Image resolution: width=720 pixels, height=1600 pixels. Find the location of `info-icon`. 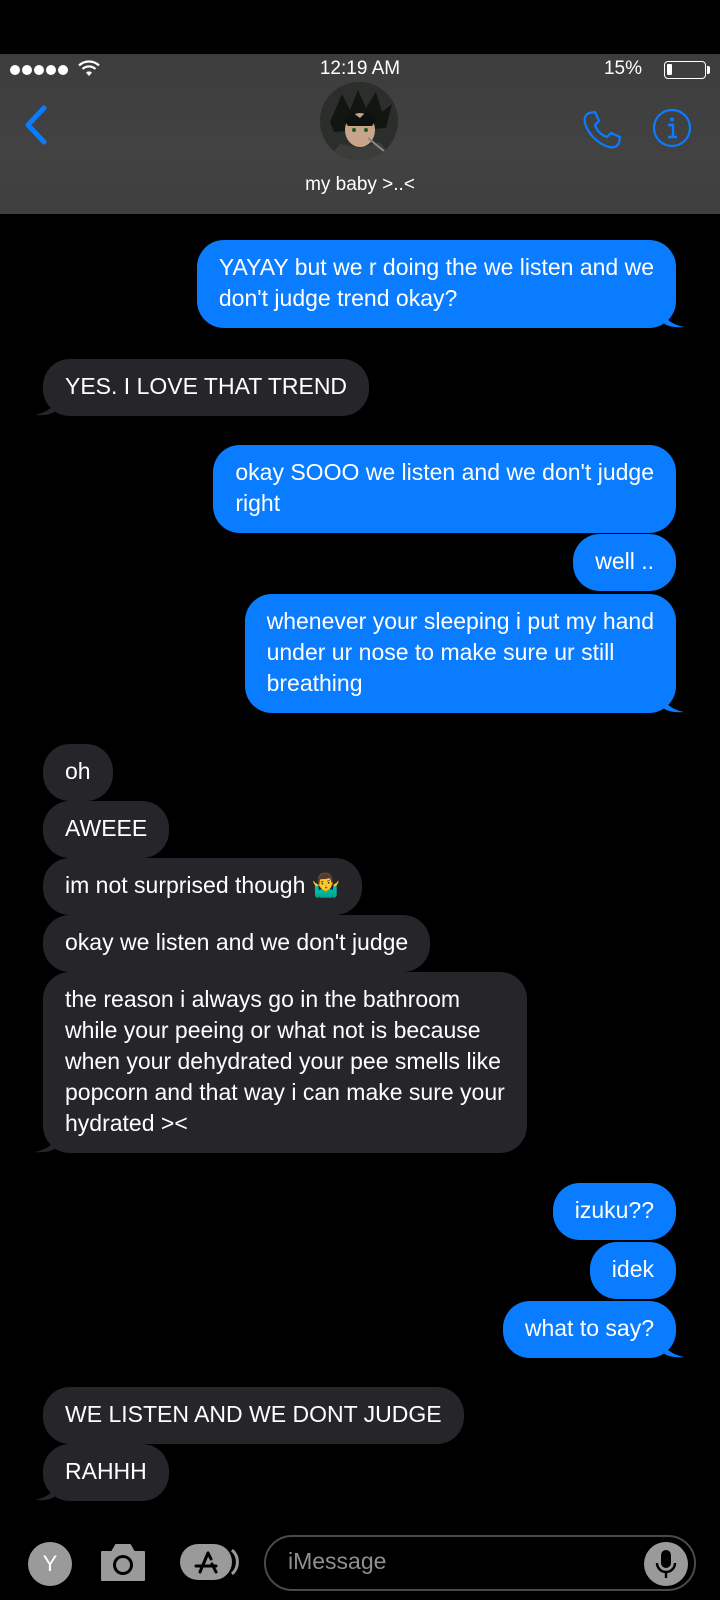

info-icon is located at coordinates (672, 128).